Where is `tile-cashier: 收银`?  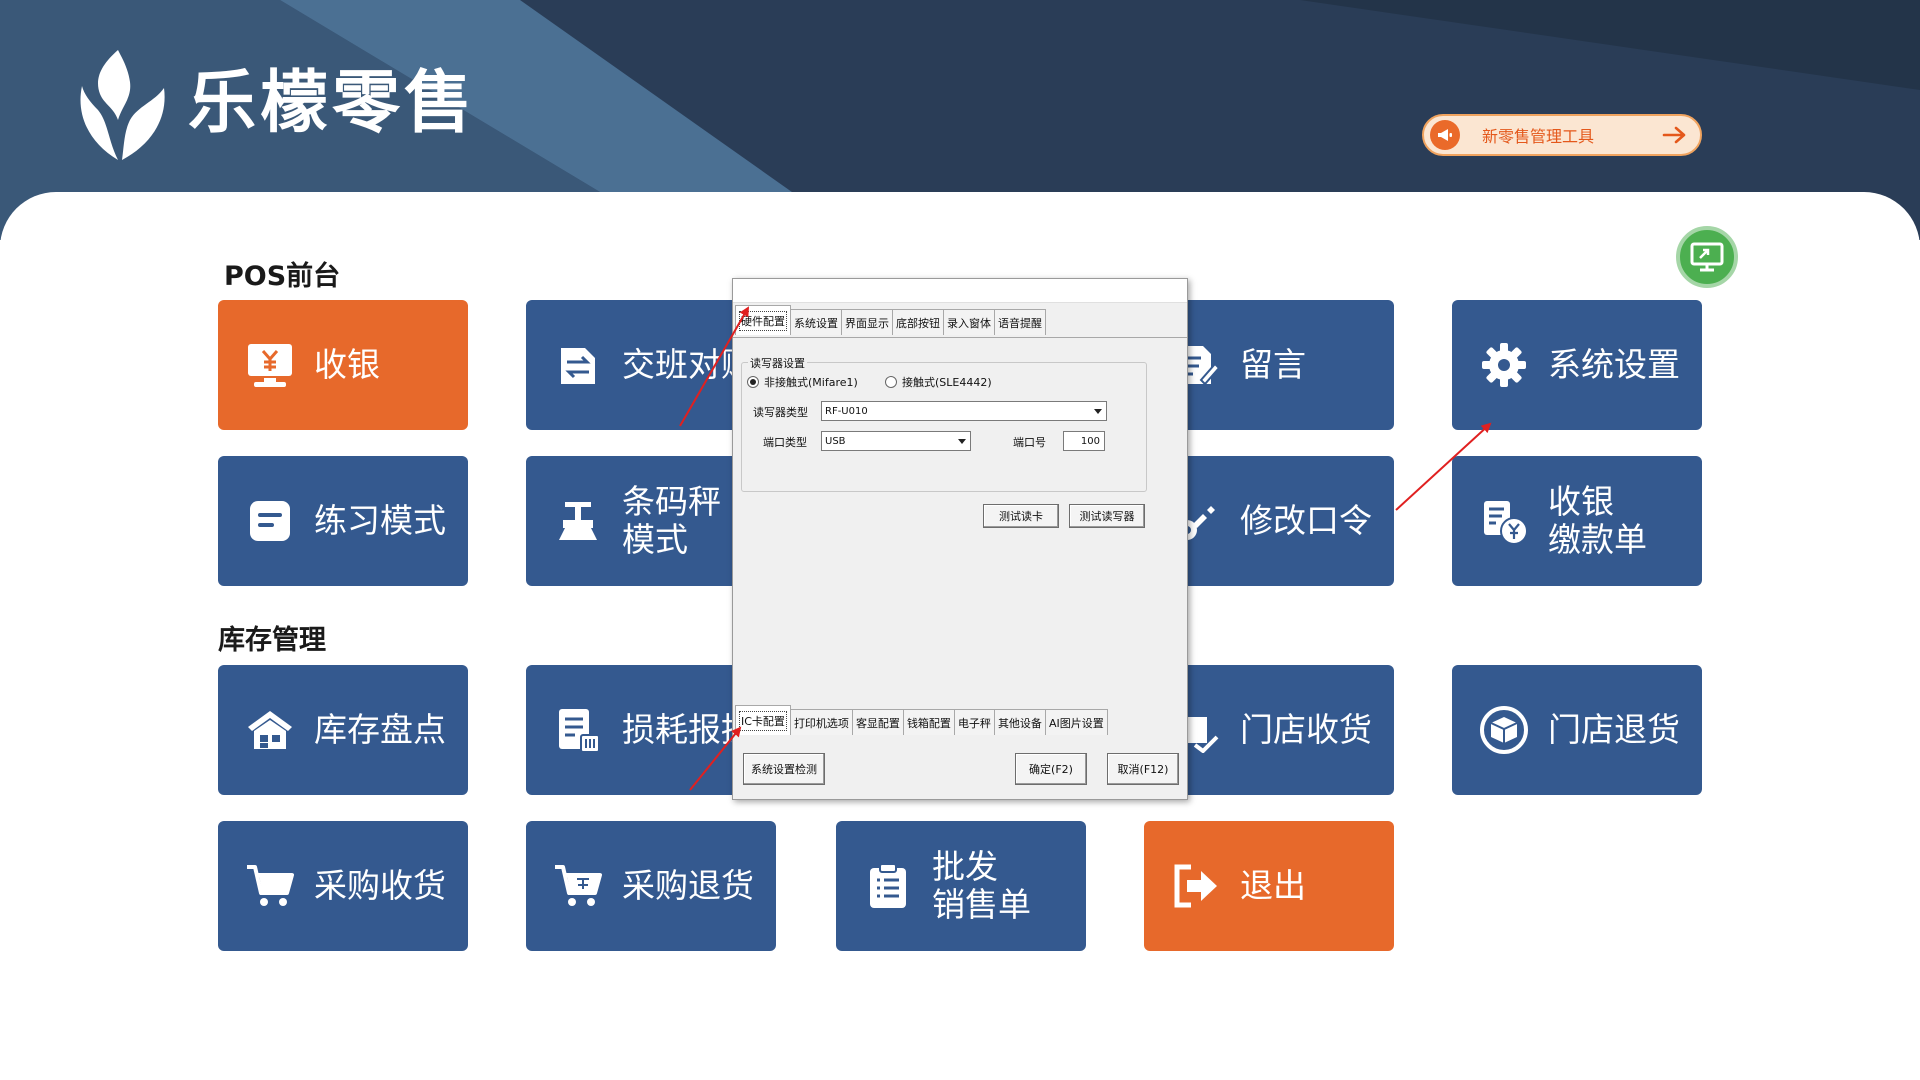
tile-cashier: 收银 is located at coordinates (343, 365).